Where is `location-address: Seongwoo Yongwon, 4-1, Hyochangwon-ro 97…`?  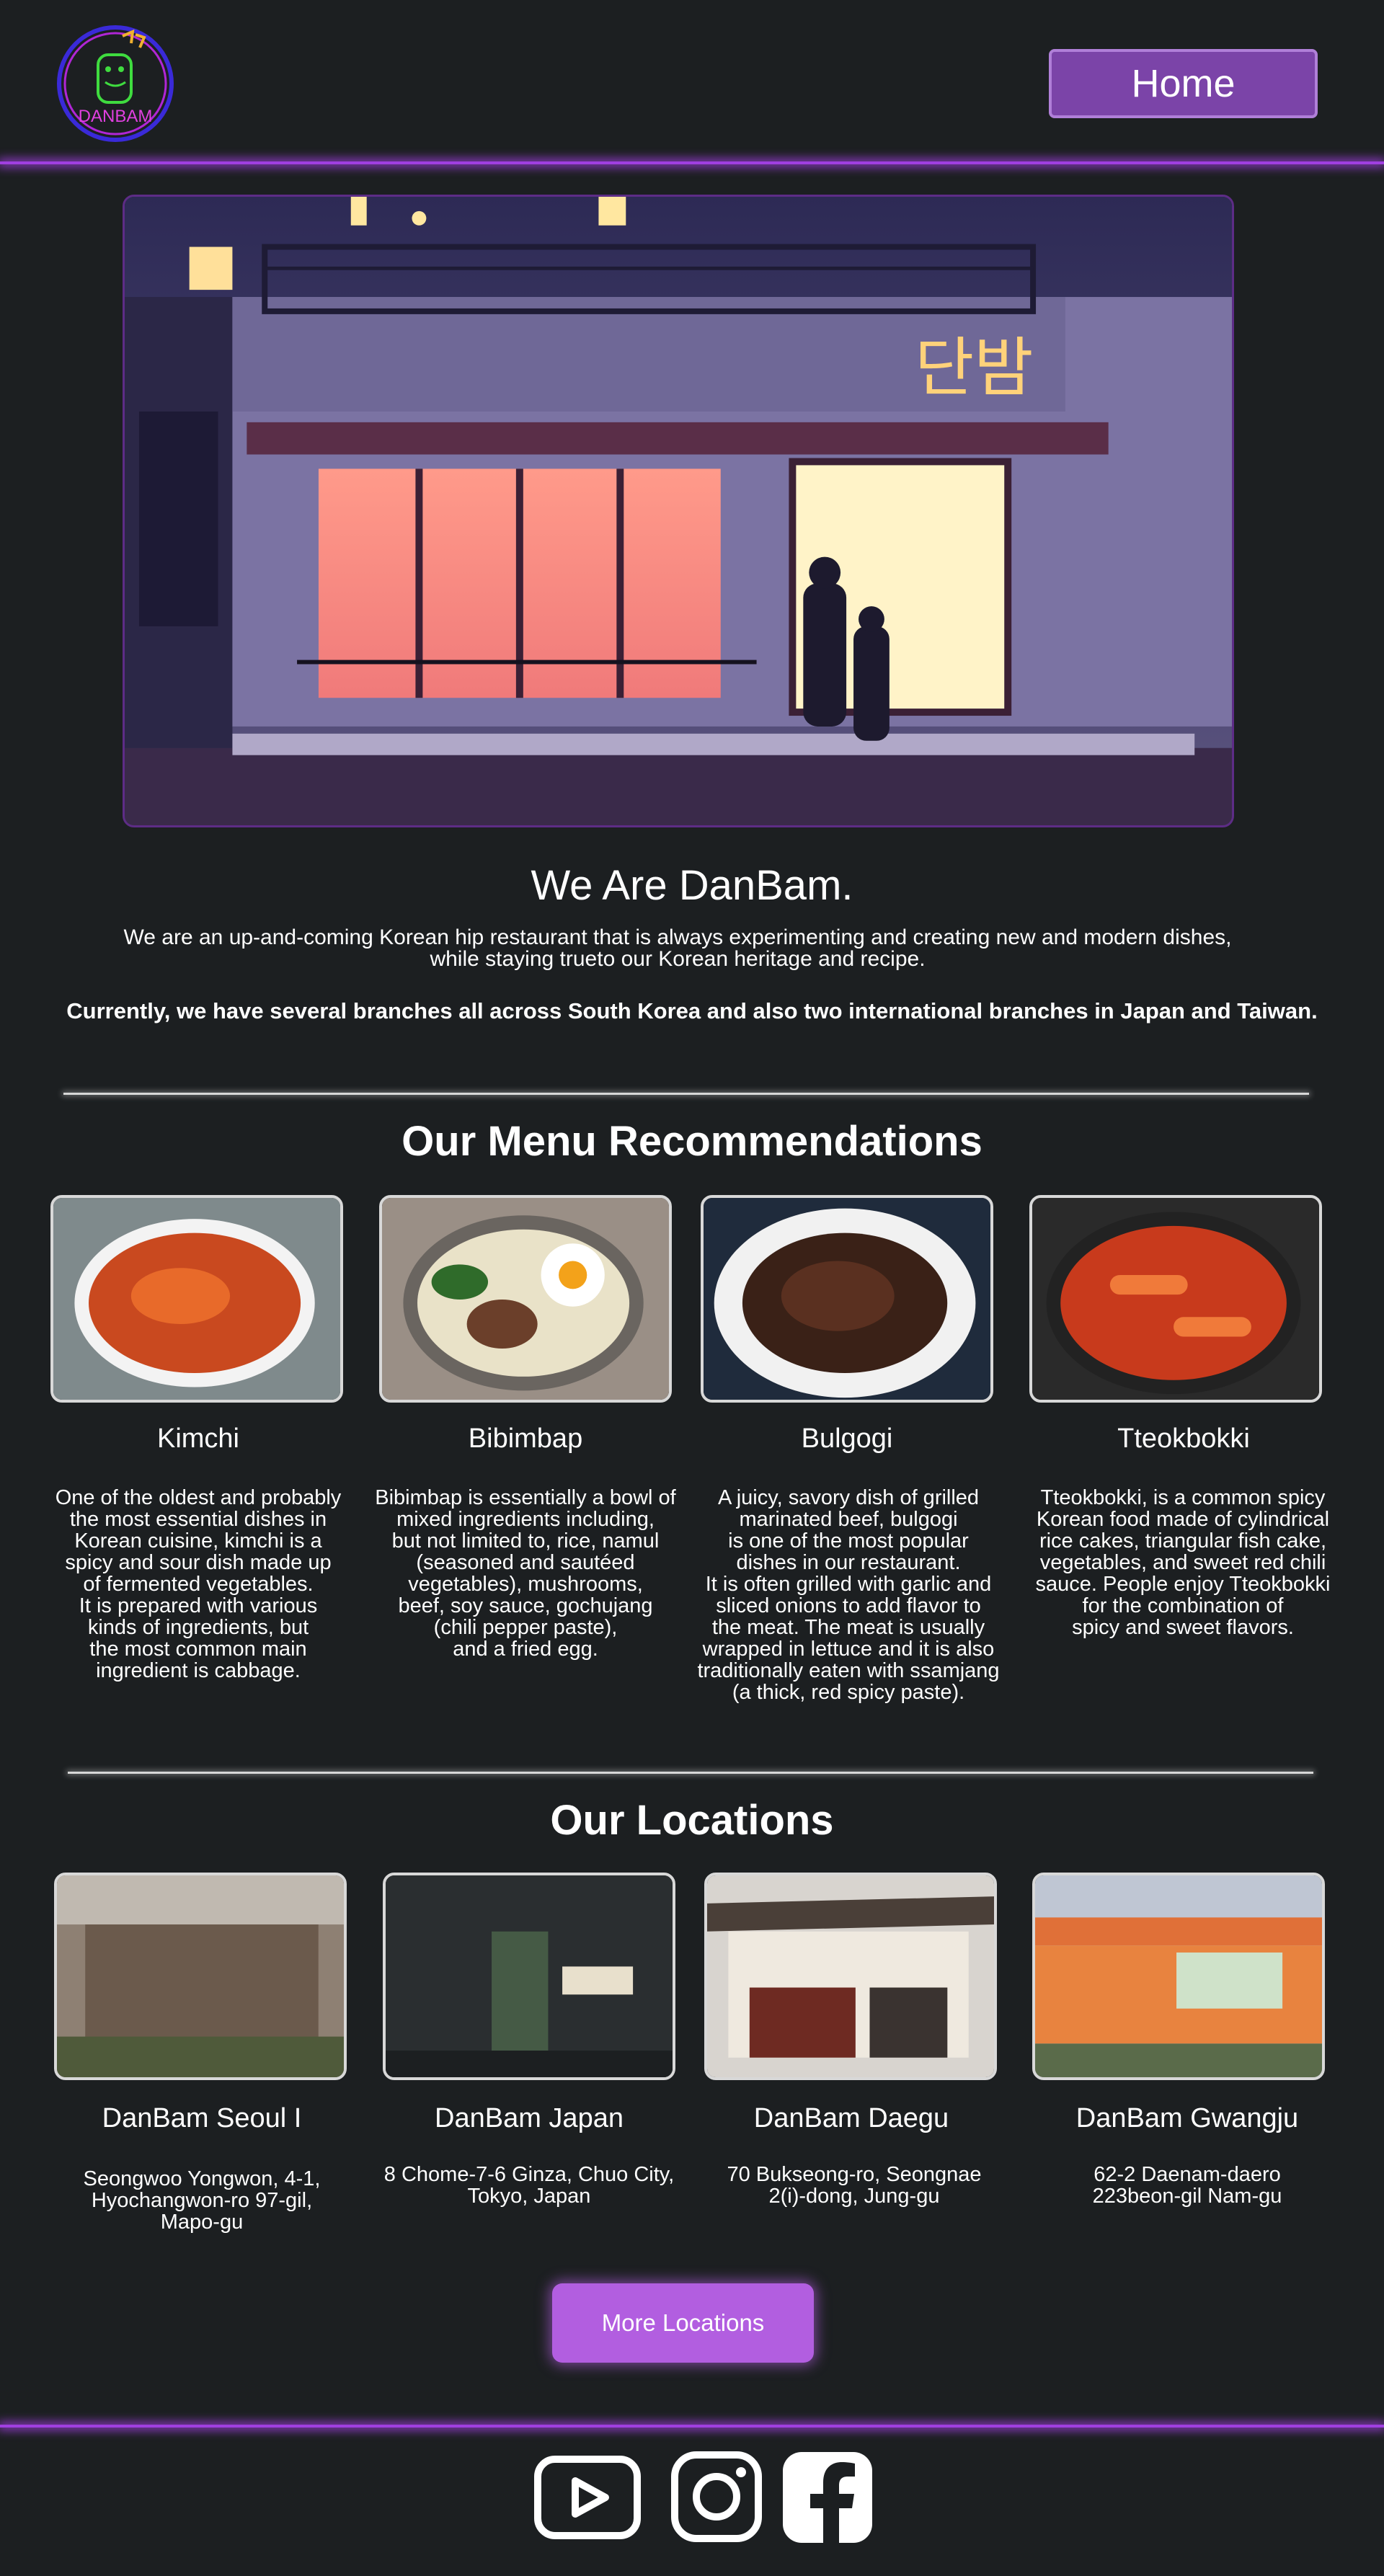 location-address: Seongwoo Yongwon, 4-1, Hyochangwon-ro 97… is located at coordinates (202, 2200).